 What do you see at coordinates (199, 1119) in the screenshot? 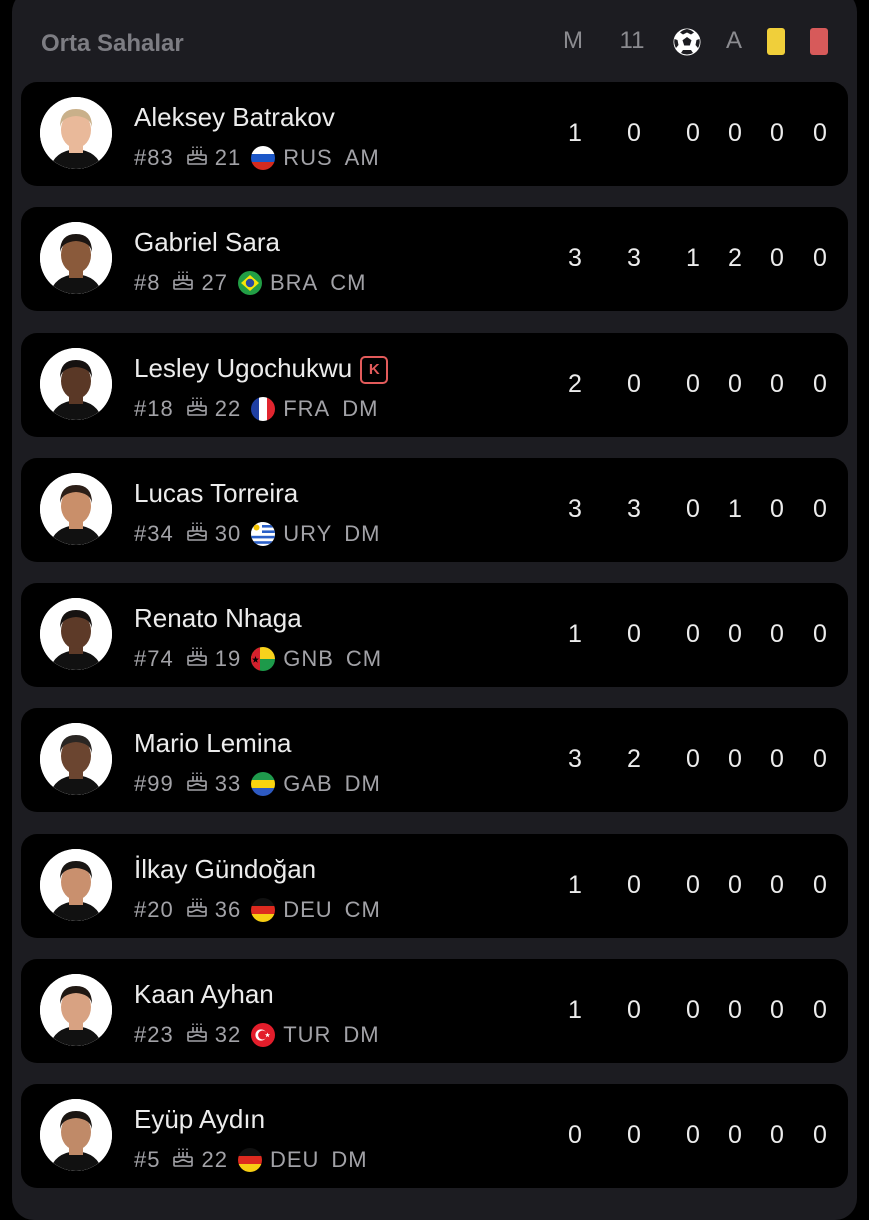
I see `player-name-line: Eyüp Aydın` at bounding box center [199, 1119].